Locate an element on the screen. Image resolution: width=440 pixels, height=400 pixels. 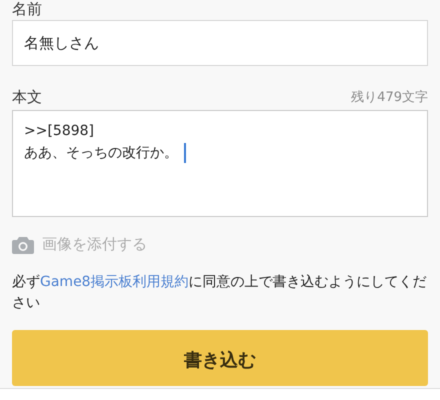
terms-link: Game8掲示板利用規約 is located at coordinates (114, 282).